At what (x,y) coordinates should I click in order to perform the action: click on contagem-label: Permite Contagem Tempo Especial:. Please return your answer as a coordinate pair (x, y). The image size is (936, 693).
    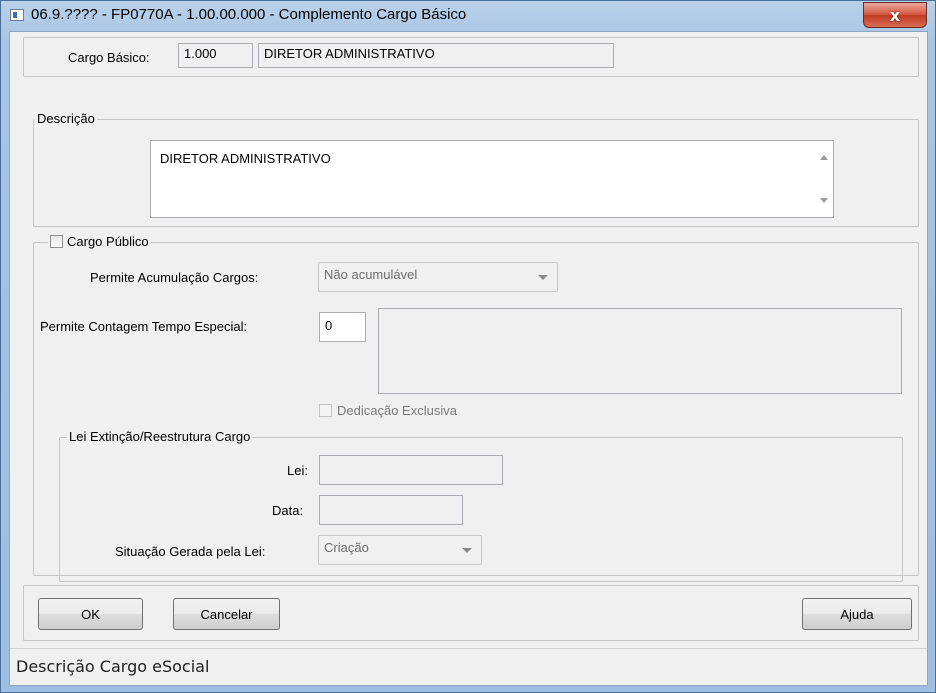
    Looking at the image, I should click on (144, 326).